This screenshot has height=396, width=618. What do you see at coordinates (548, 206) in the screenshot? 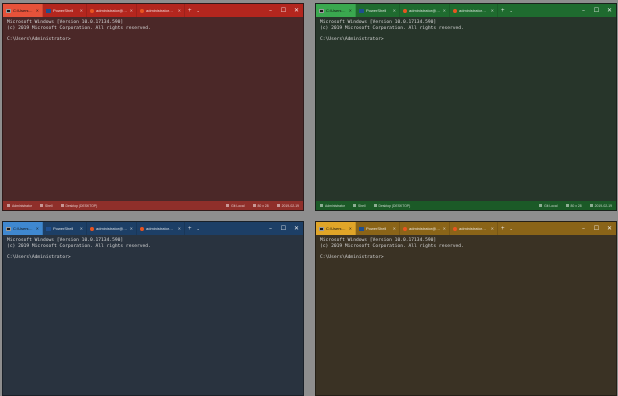
I see `status-item: Git Local` at bounding box center [548, 206].